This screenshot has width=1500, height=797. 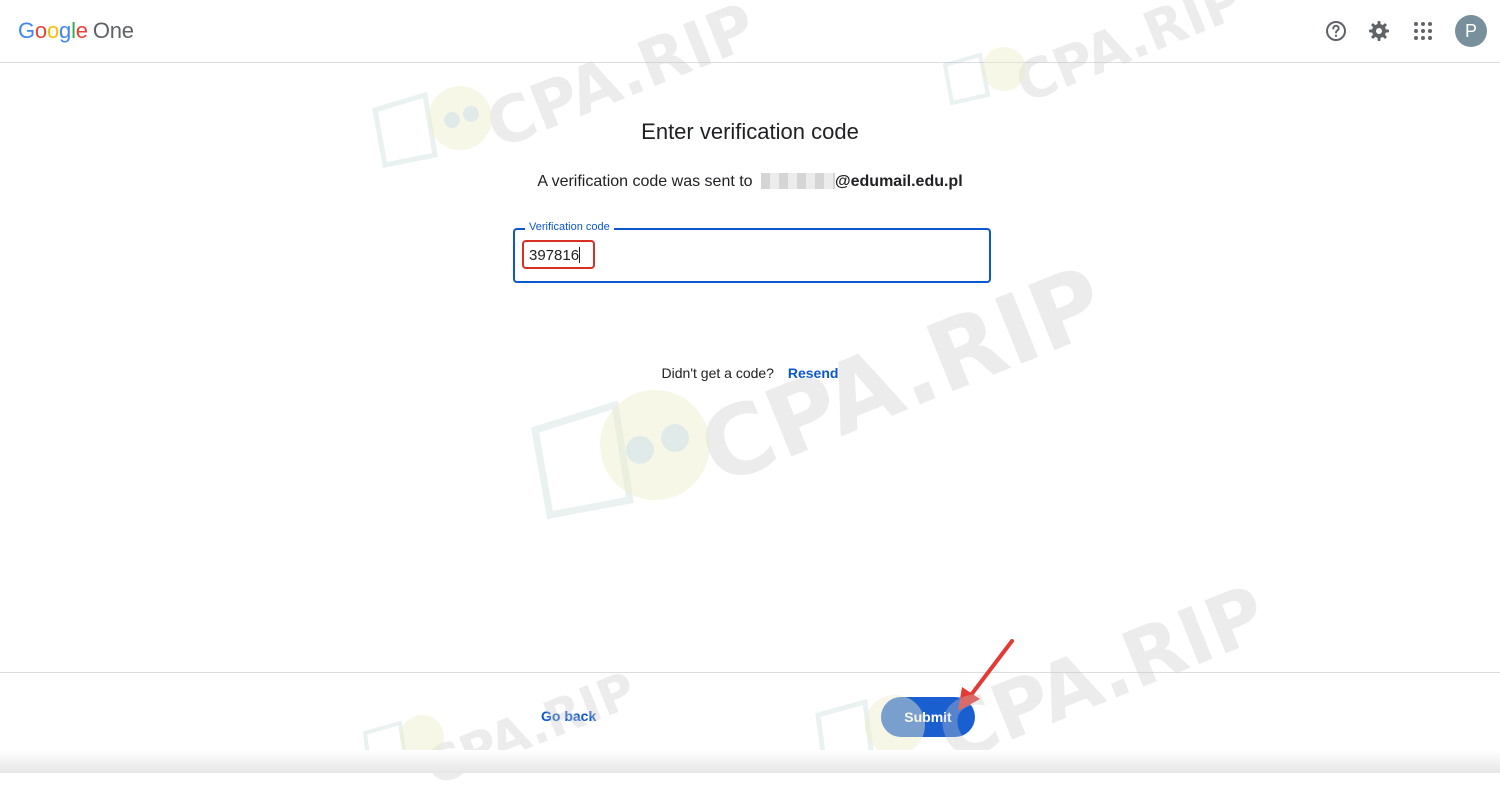 What do you see at coordinates (645, 181) in the screenshot?
I see `code-sent-prefix: A verification code was sent to` at bounding box center [645, 181].